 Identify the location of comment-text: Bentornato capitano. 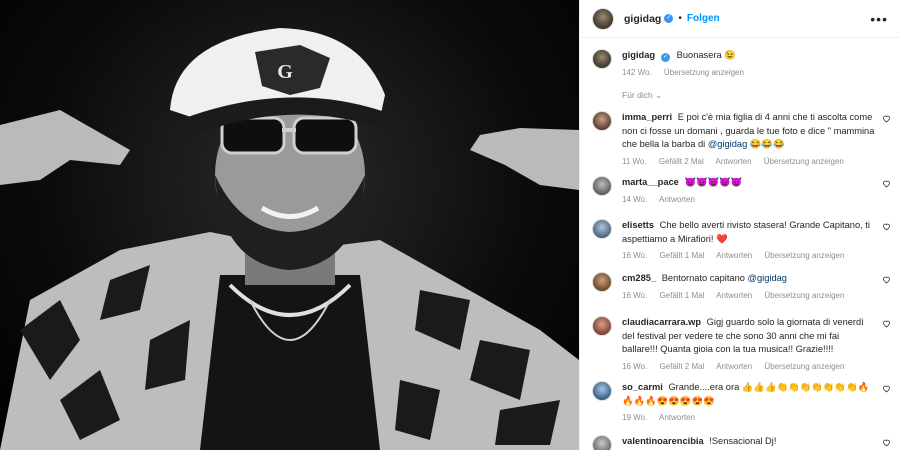
(703, 278).